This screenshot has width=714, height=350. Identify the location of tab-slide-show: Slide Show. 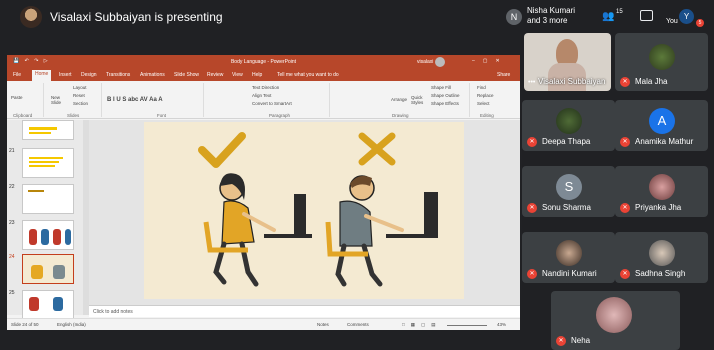
(186, 75).